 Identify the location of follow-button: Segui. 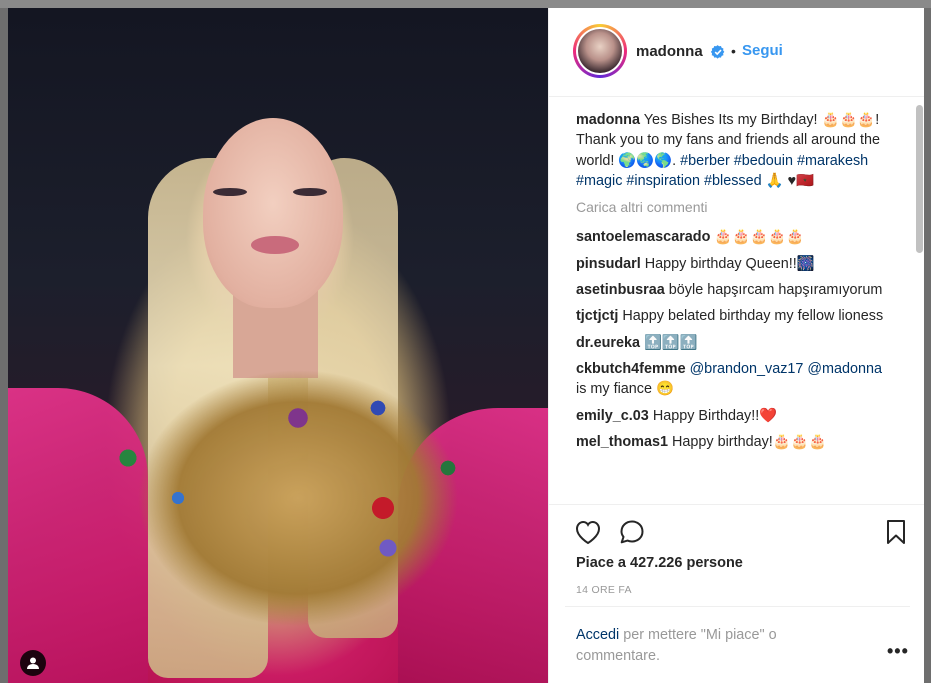
(762, 50).